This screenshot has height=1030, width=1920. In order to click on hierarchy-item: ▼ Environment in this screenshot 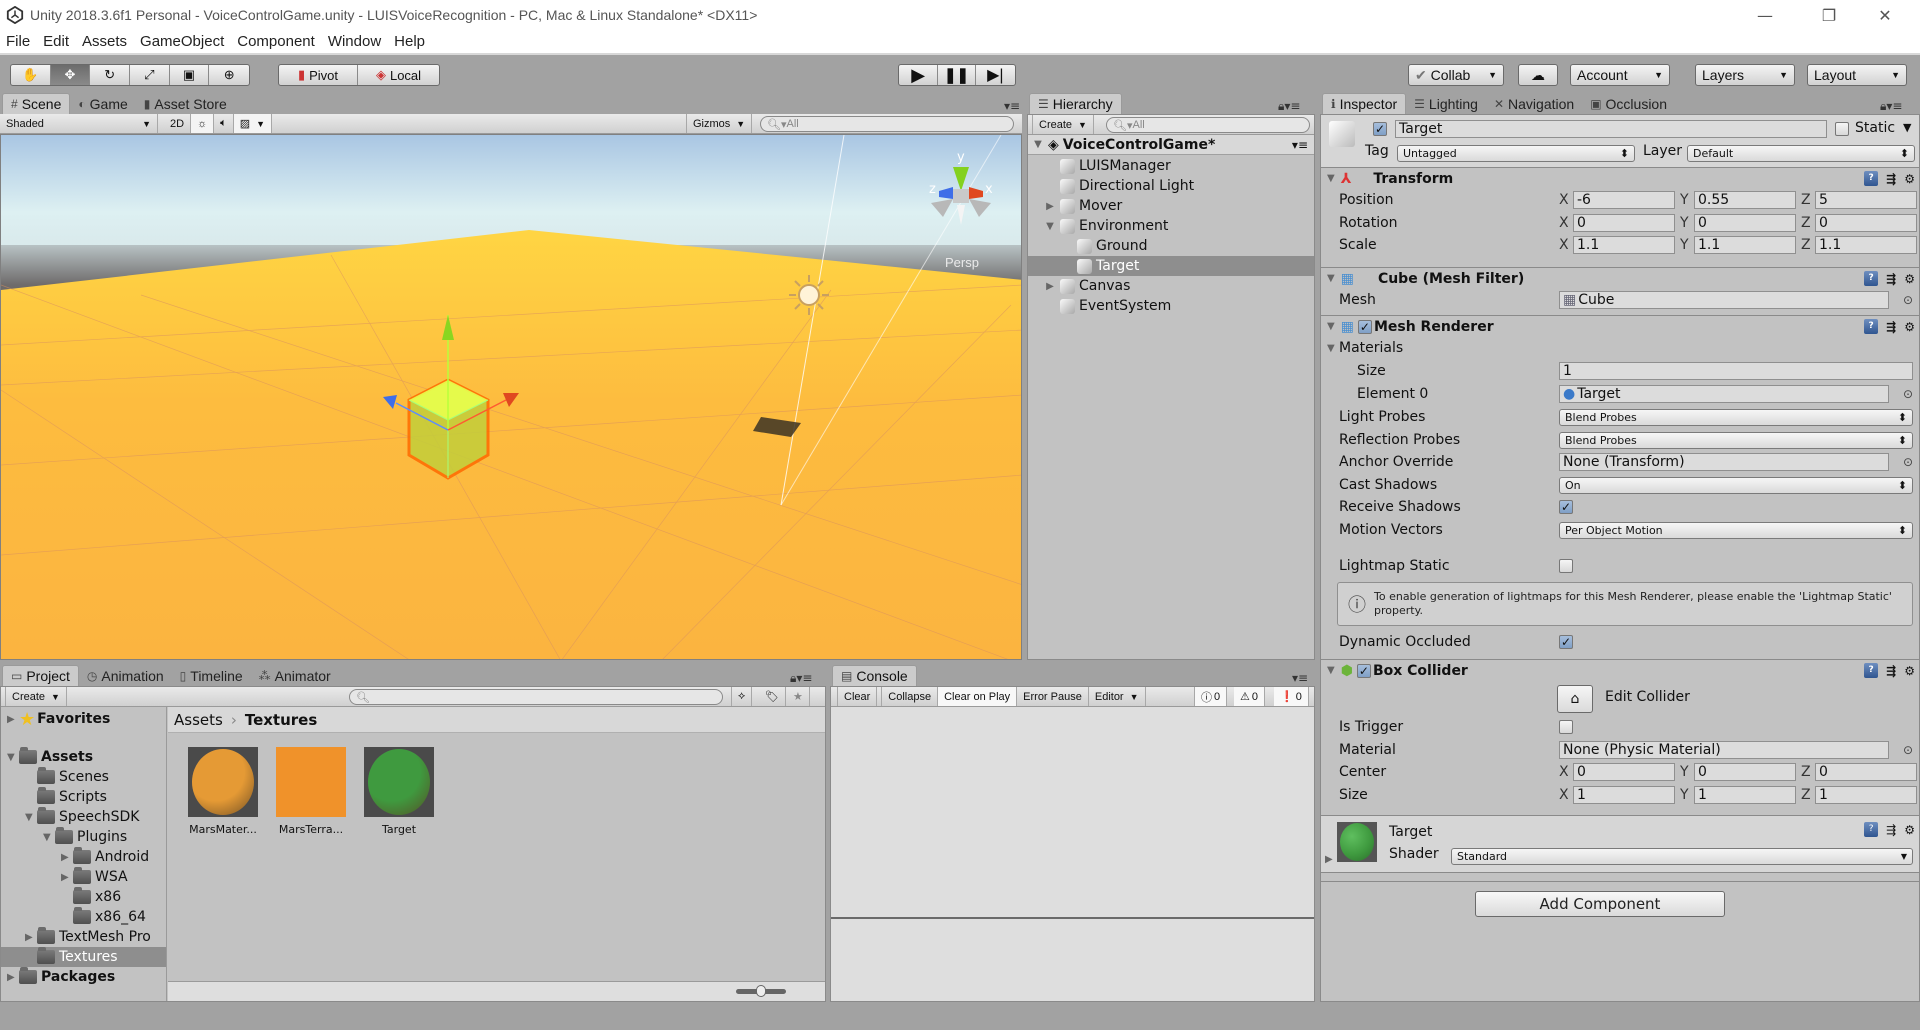, I will do `click(1171, 226)`.